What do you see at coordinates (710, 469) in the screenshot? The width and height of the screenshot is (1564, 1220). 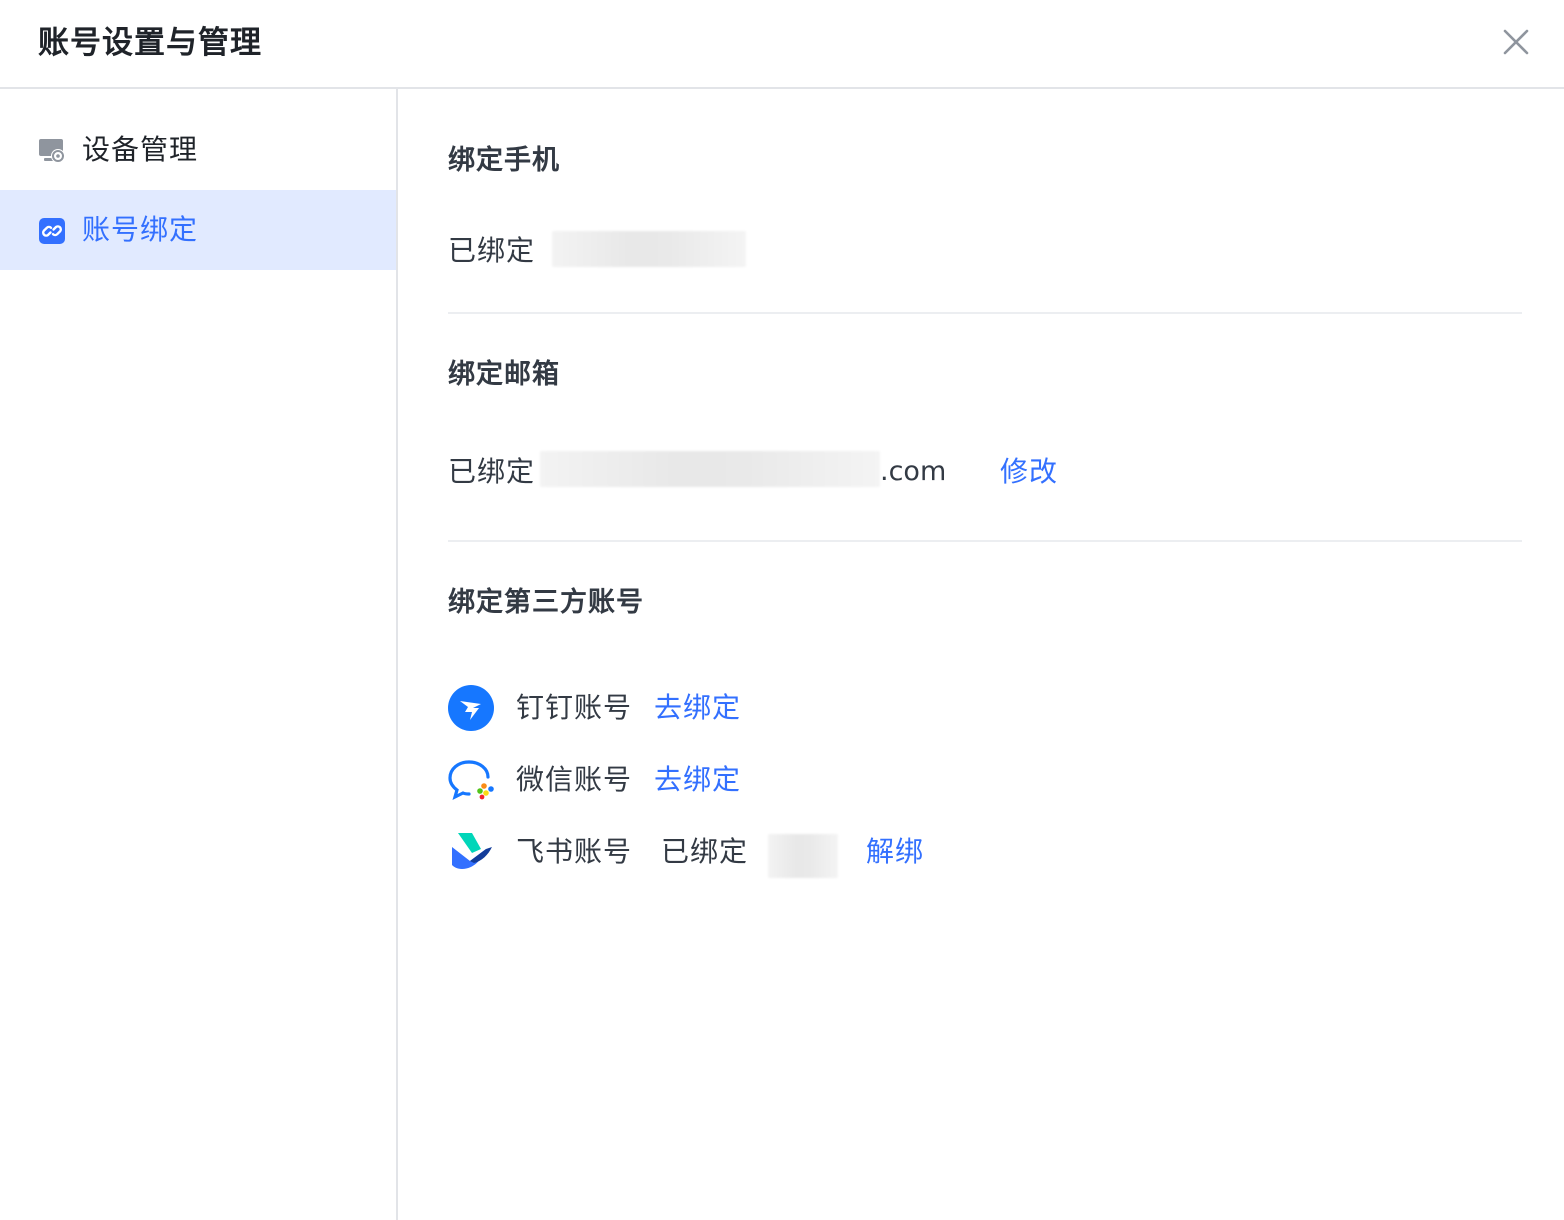 I see `email-address-redacted` at bounding box center [710, 469].